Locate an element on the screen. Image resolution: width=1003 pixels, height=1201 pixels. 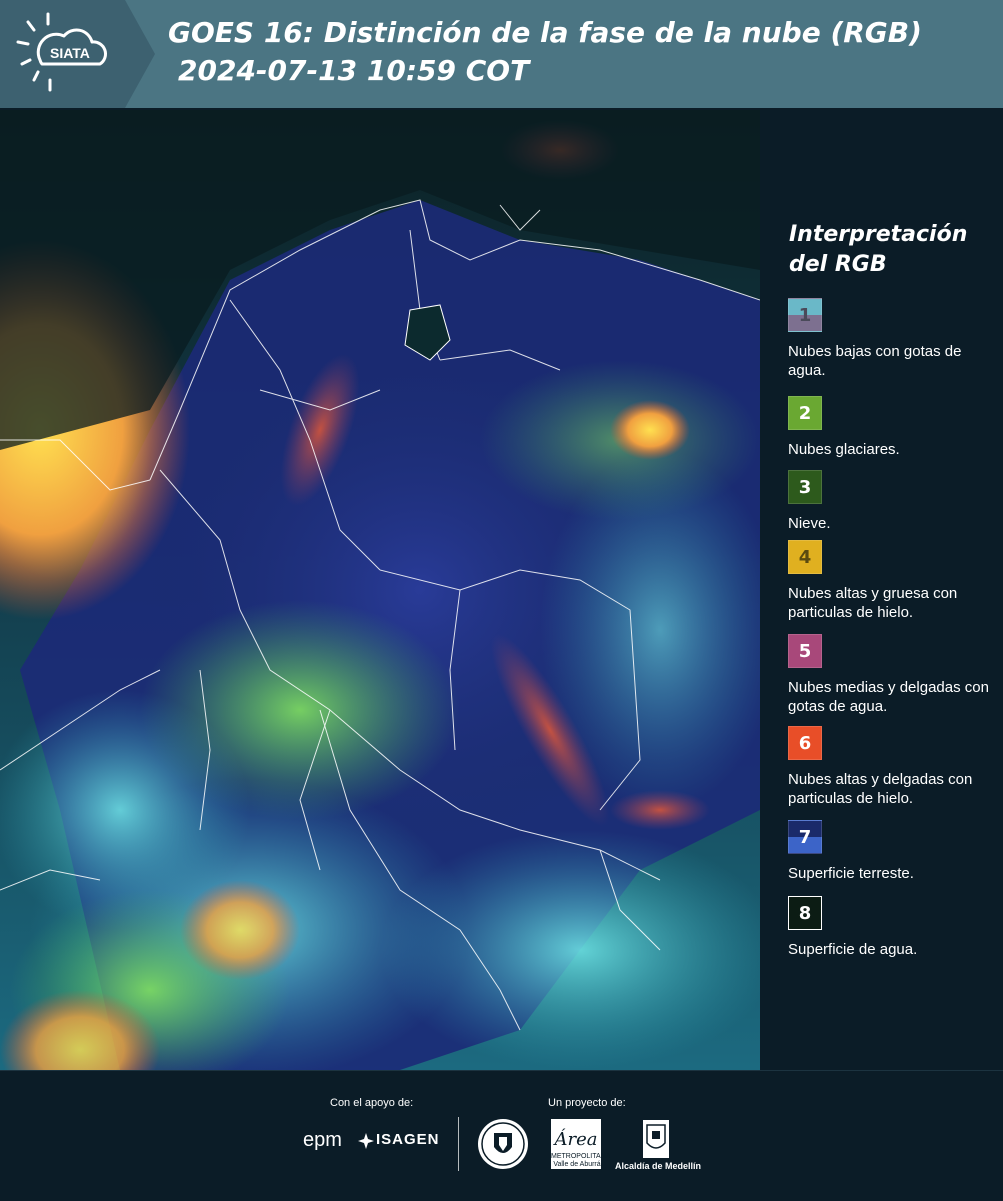
legend-title-line-2: del RGB is located at coordinates (838, 264).